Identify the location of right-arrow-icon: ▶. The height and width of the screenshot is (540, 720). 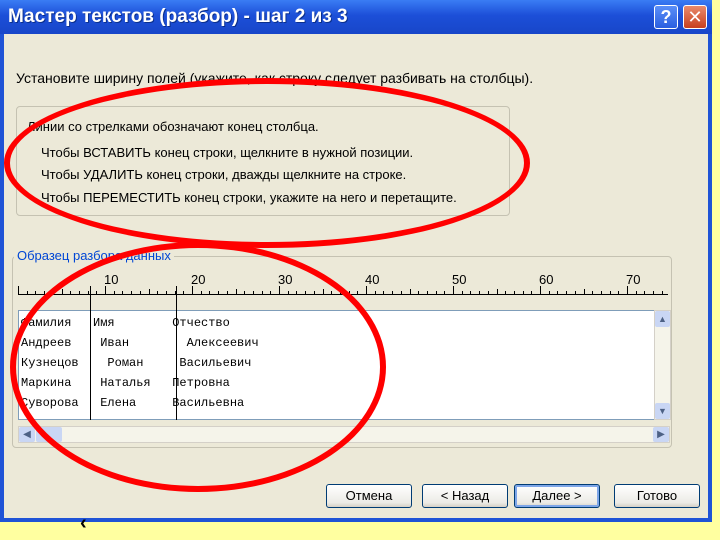
(661, 434).